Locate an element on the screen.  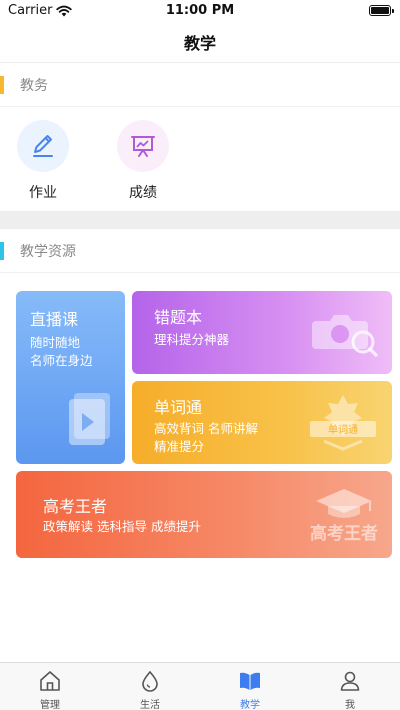
tab-bar: 管理 生活 教学 我 is located at coordinates (200, 686).